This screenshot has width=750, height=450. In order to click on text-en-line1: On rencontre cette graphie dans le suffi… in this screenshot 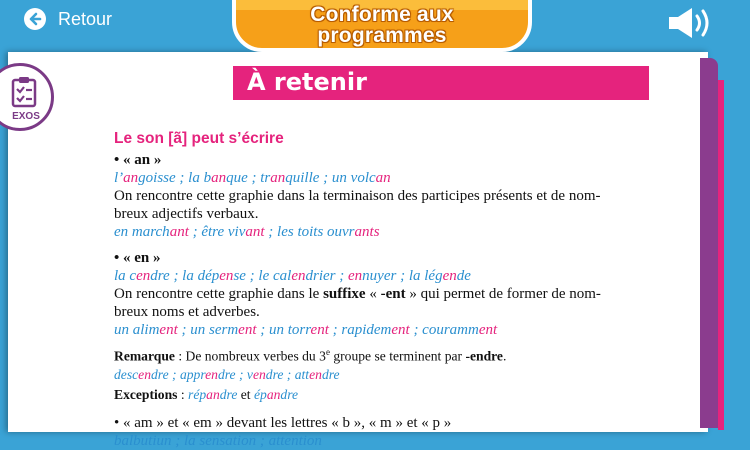, I will do `click(357, 294)`.